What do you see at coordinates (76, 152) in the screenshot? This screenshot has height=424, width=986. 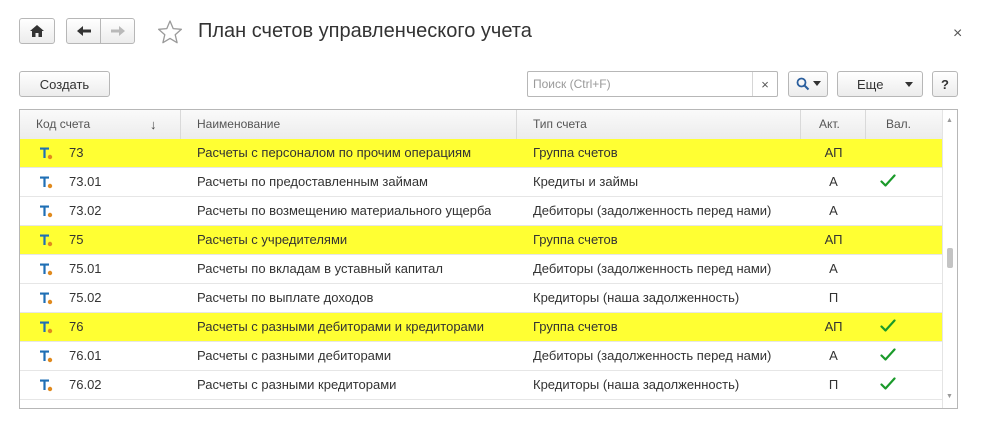 I see `cell-code: 73` at bounding box center [76, 152].